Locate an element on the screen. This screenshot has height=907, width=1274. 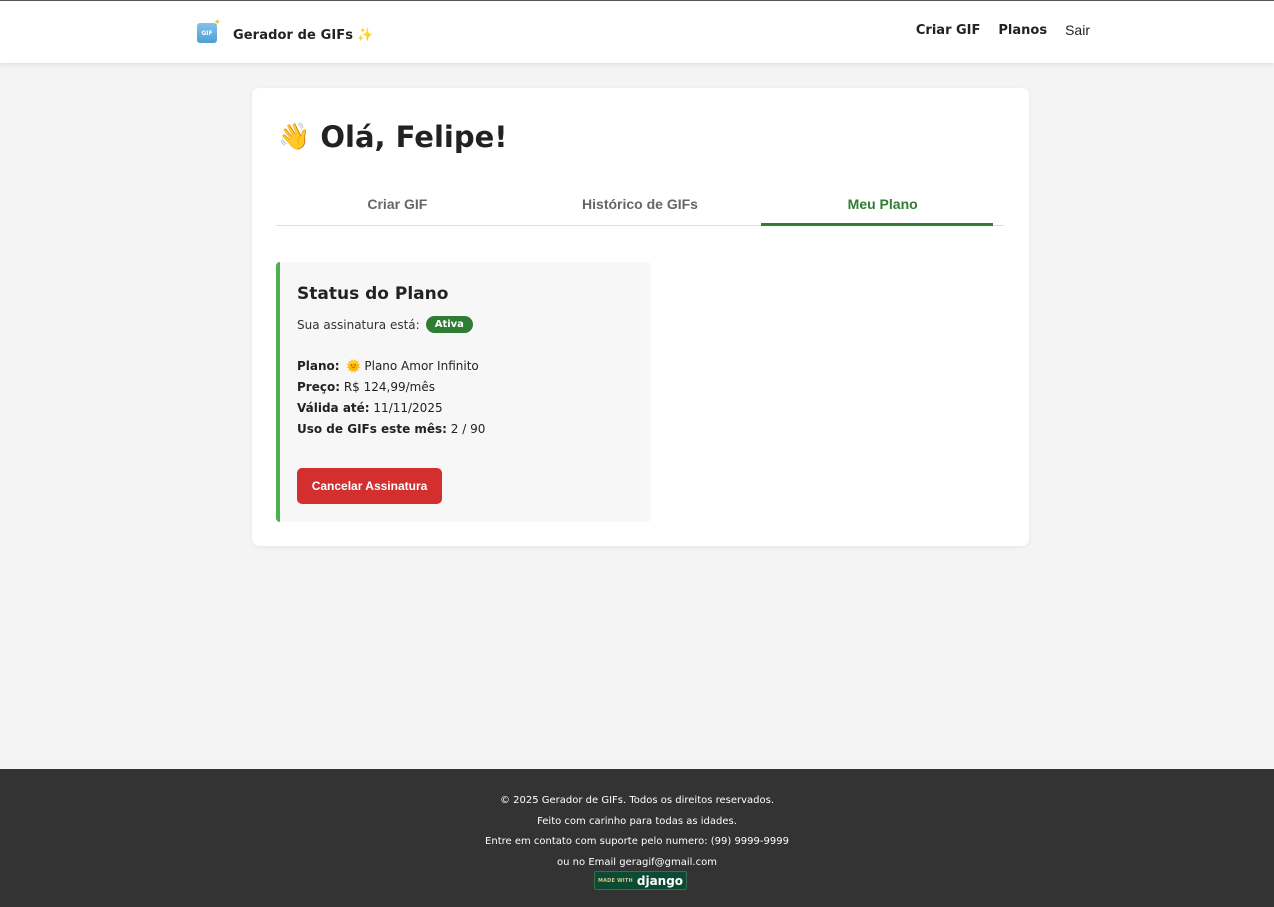
tab-bar: Criar GIF Histórico de GIFs Meu Plano is located at coordinates (640, 205).